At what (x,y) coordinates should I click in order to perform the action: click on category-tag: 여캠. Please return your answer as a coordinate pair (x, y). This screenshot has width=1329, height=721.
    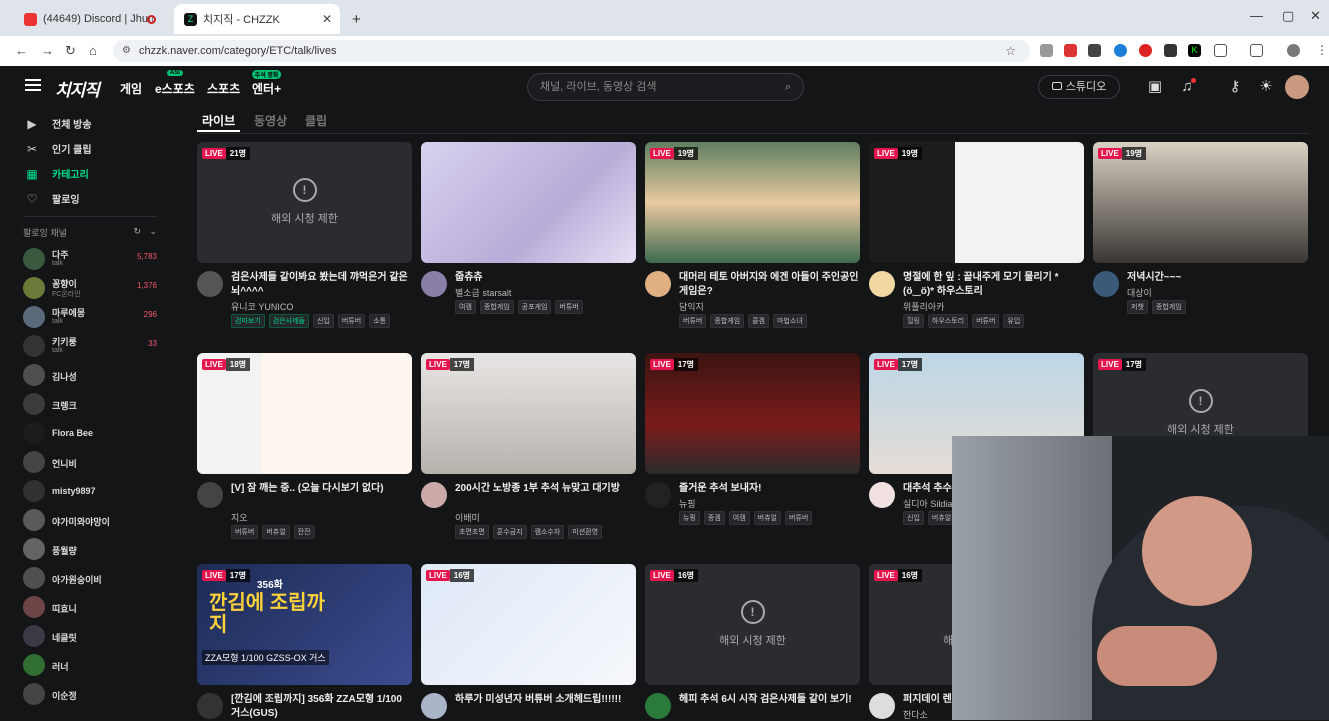
    Looking at the image, I should click on (739, 518).